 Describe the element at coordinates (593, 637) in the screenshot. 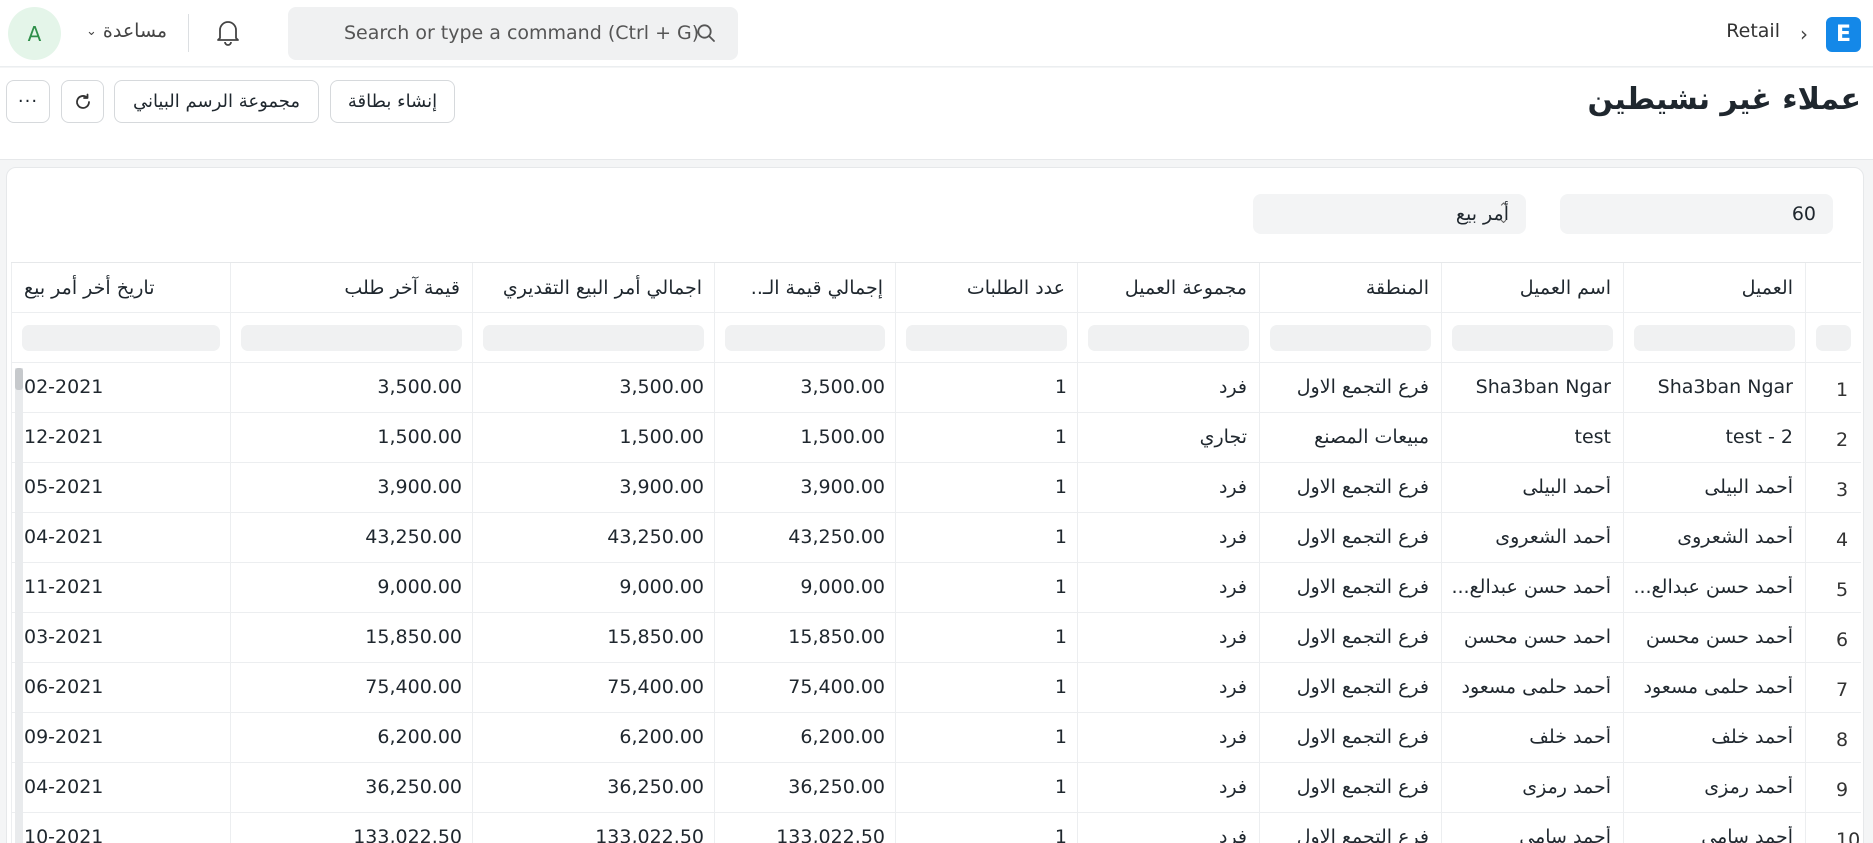

I see `table-cell-estimated-total: 15,850.00` at that location.